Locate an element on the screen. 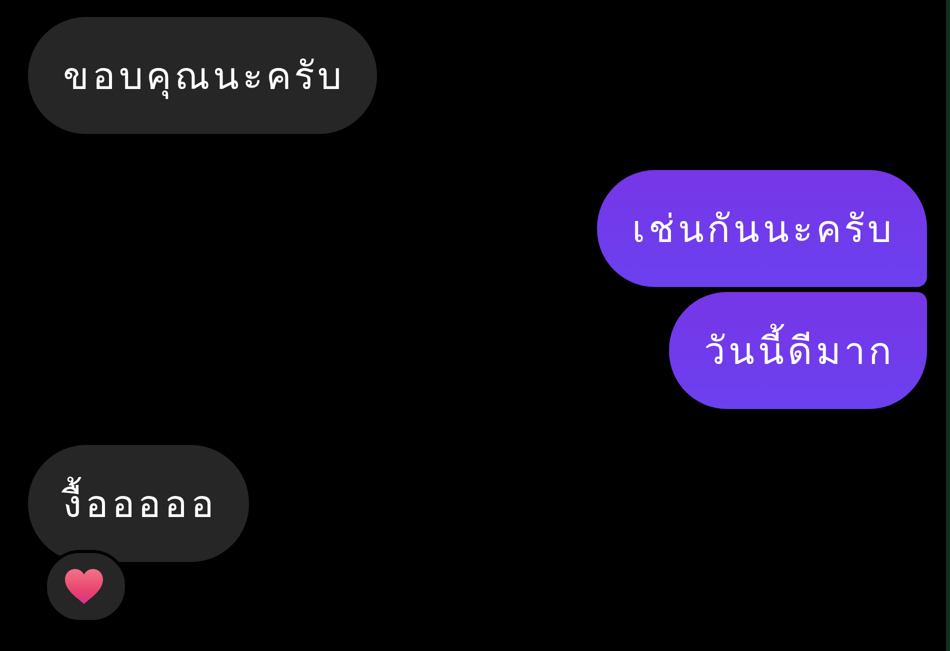 This screenshot has height=651, width=950. heart-icon is located at coordinates (84, 586).